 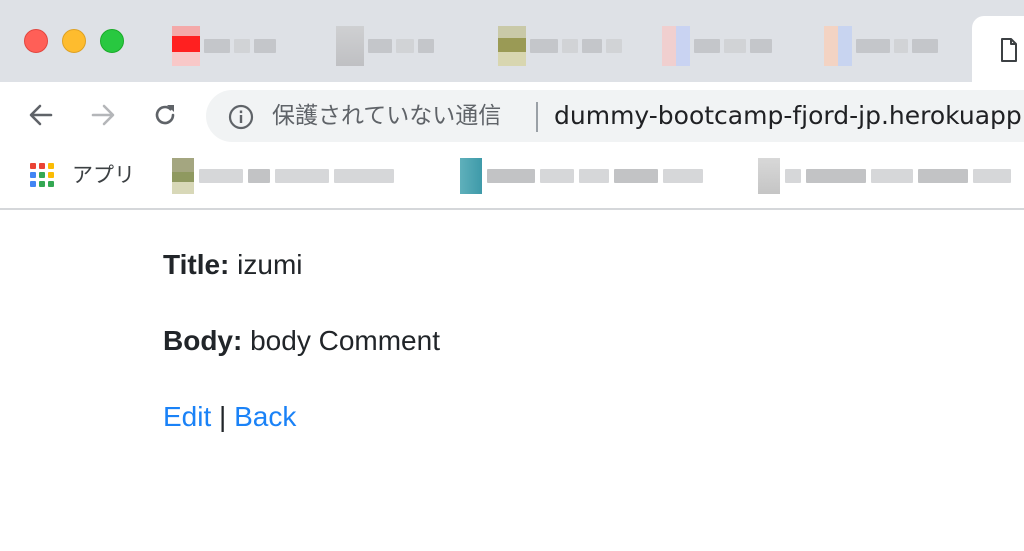 I want to click on reload-button, so click(x=165, y=115).